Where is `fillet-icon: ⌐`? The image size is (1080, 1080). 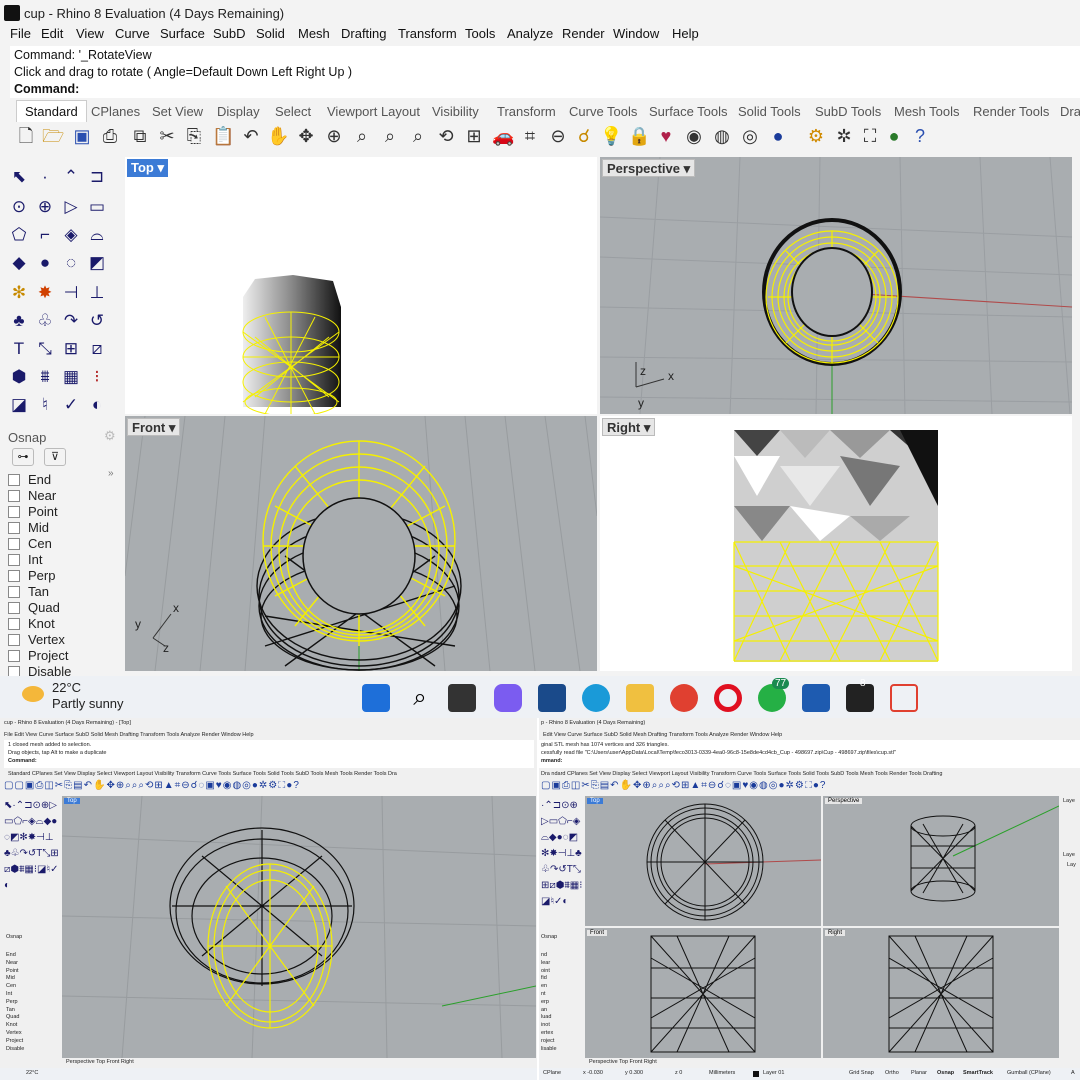
fillet-icon: ⌐ is located at coordinates (45, 235).